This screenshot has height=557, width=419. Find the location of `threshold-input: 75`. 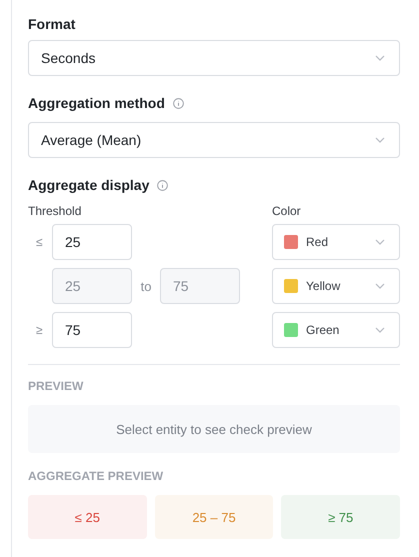

threshold-input: 75 is located at coordinates (92, 330).